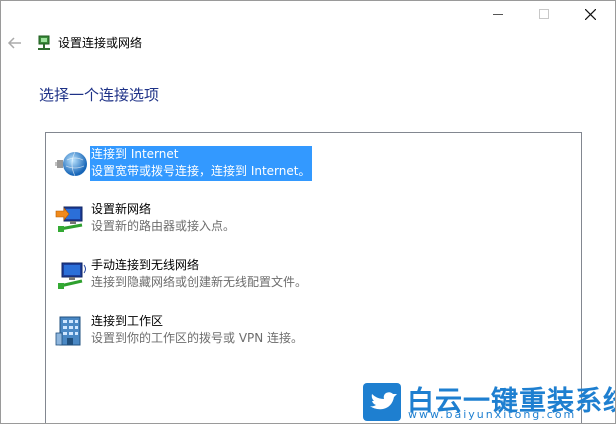 This screenshot has height=424, width=616. Describe the element at coordinates (489, 402) in the screenshot. I see `watermark: 白云一键重装系统 www.baiyunxitong.com` at that location.